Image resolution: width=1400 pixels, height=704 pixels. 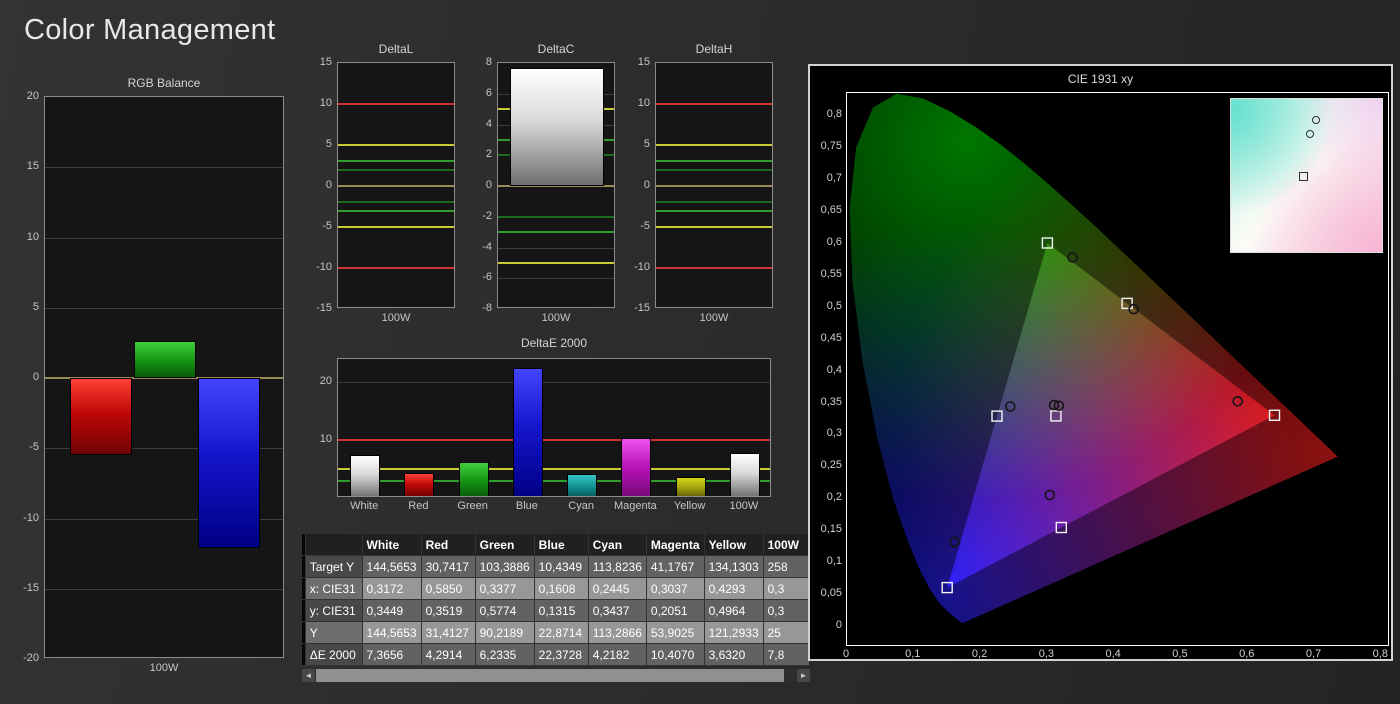 I want to click on inset-target-square, so click(x=1304, y=176).